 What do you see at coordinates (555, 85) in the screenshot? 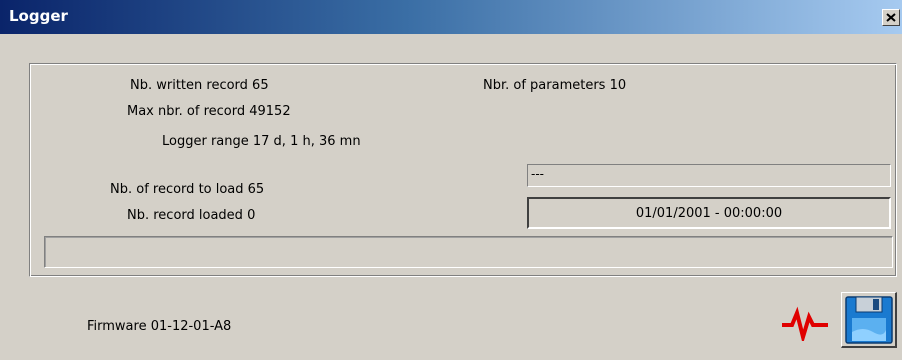
I see `parameters-count-label: Nbr. of parameters 10` at bounding box center [555, 85].